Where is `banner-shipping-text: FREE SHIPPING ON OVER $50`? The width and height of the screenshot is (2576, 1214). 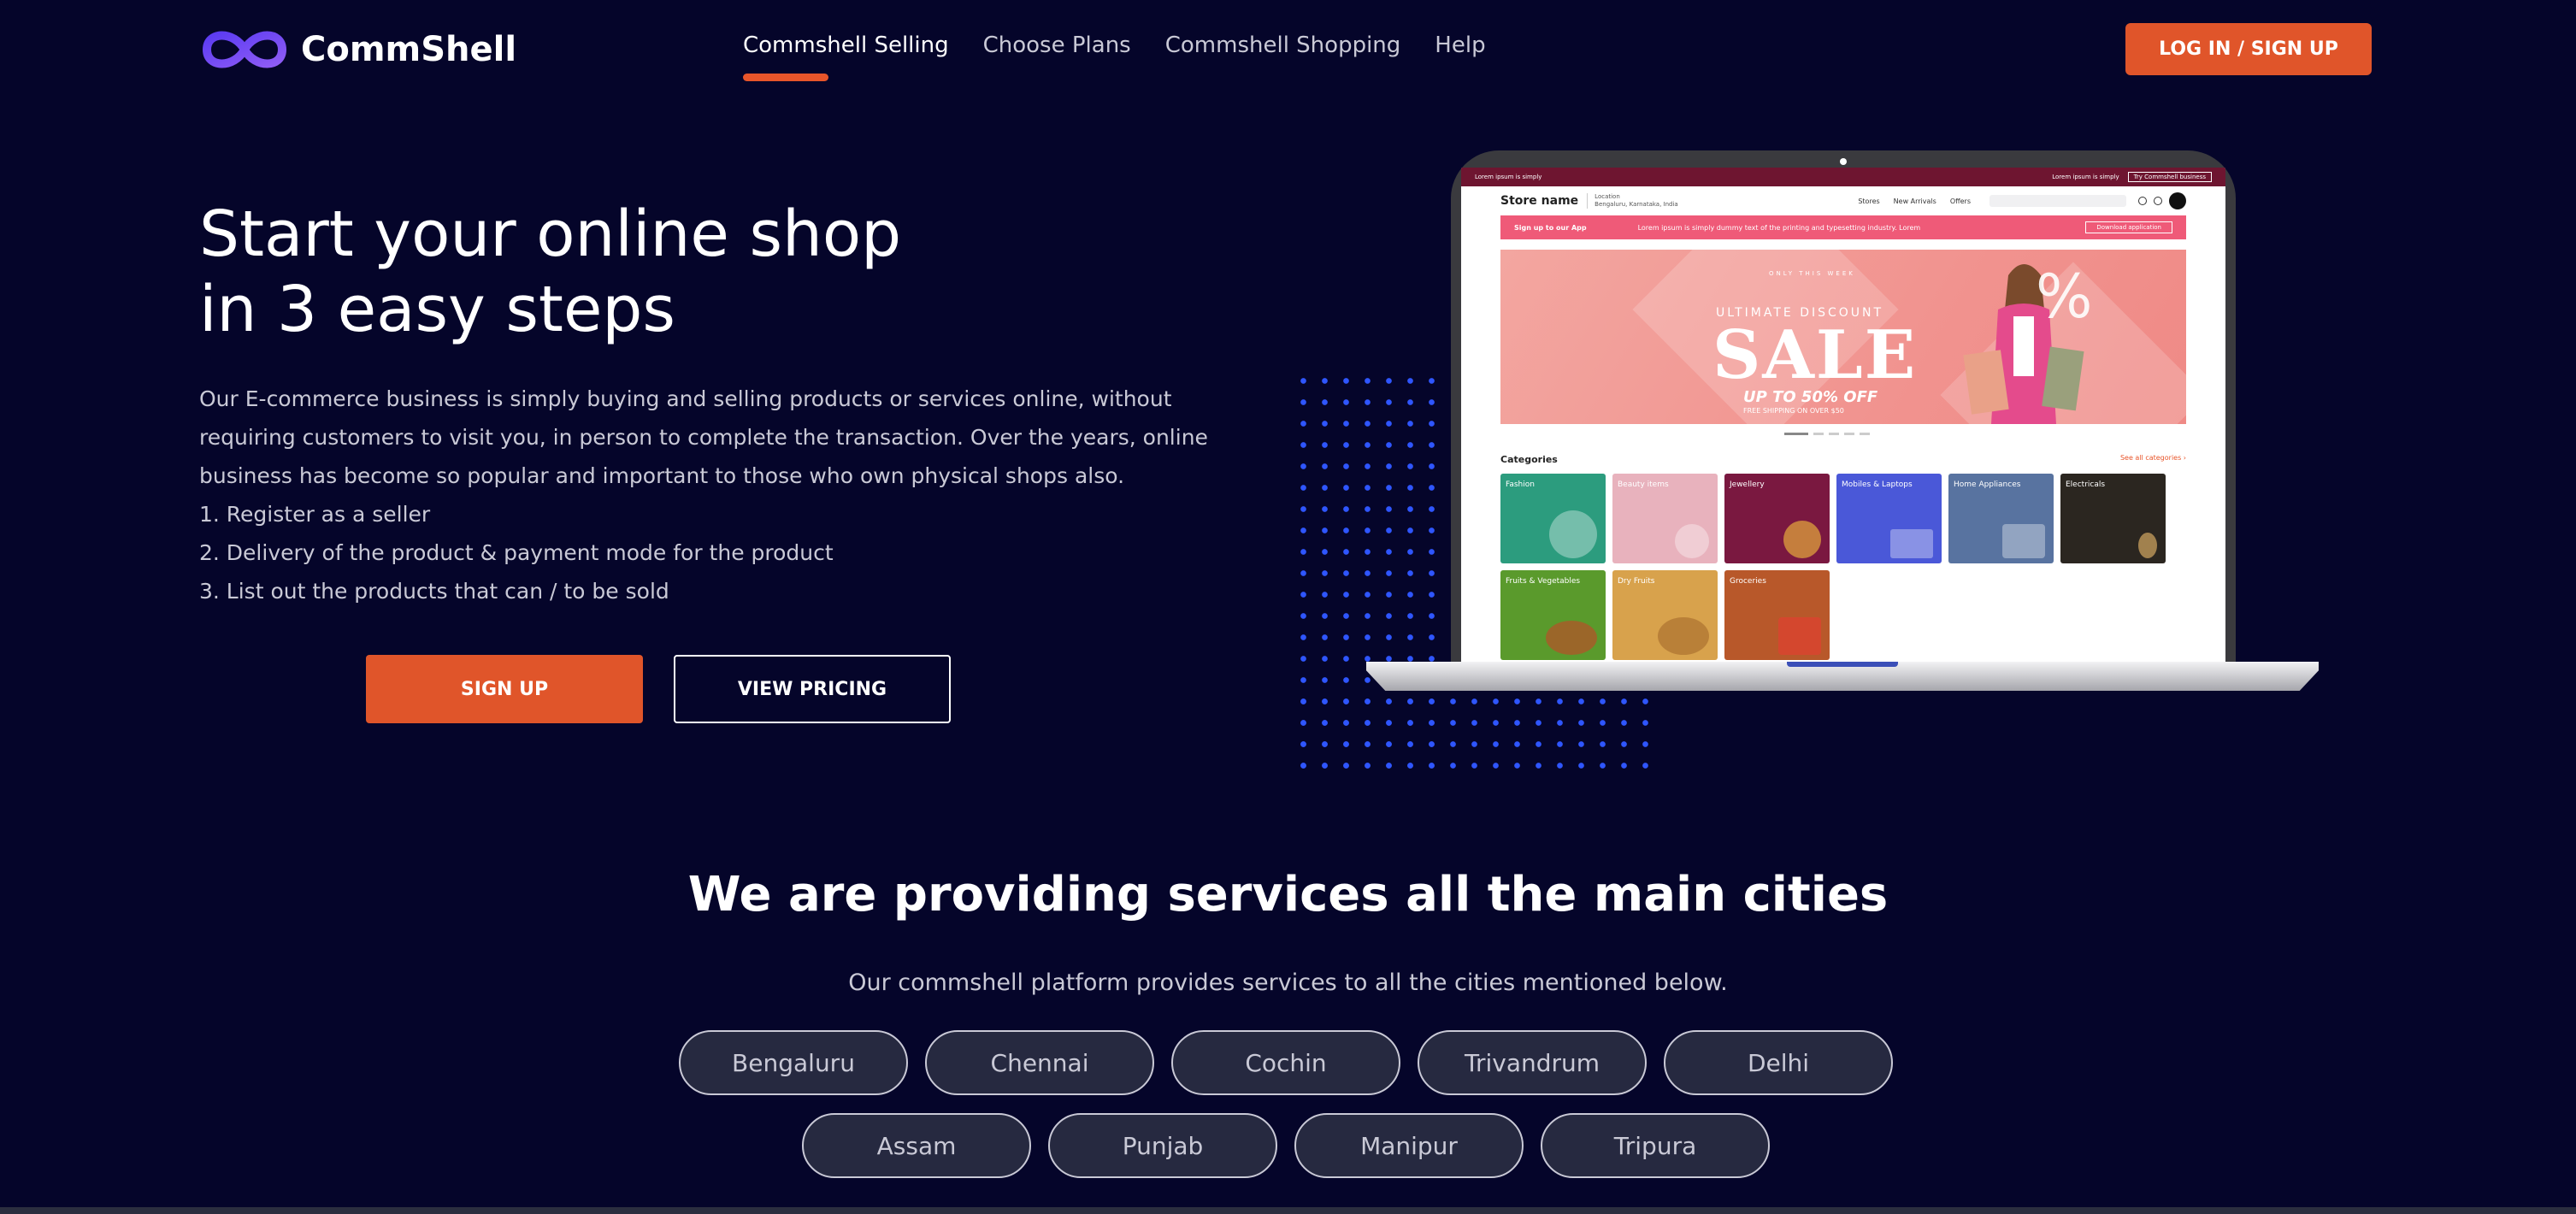
banner-shipping-text: FREE SHIPPING ON OVER $50 is located at coordinates (1793, 411).